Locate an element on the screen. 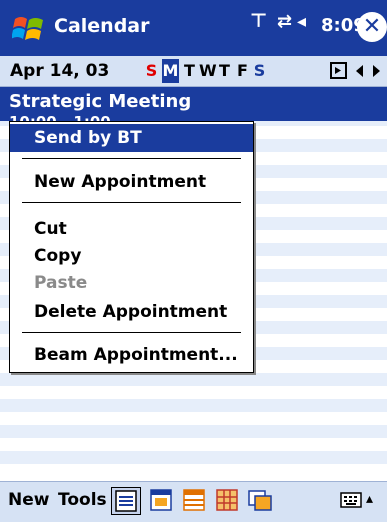 The image size is (387, 522). menu-item-label: New Appointment is located at coordinates (120, 182).